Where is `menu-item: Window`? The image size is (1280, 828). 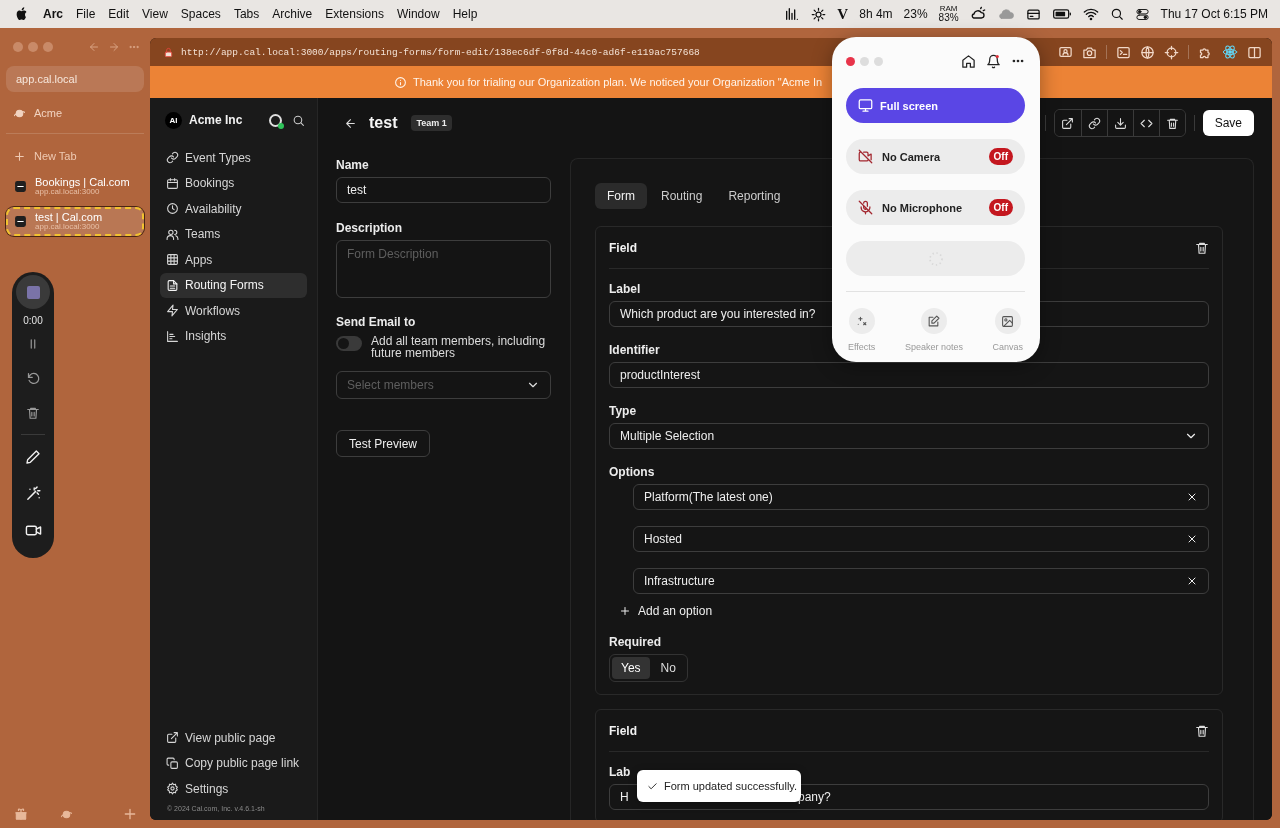 menu-item: Window is located at coordinates (418, 14).